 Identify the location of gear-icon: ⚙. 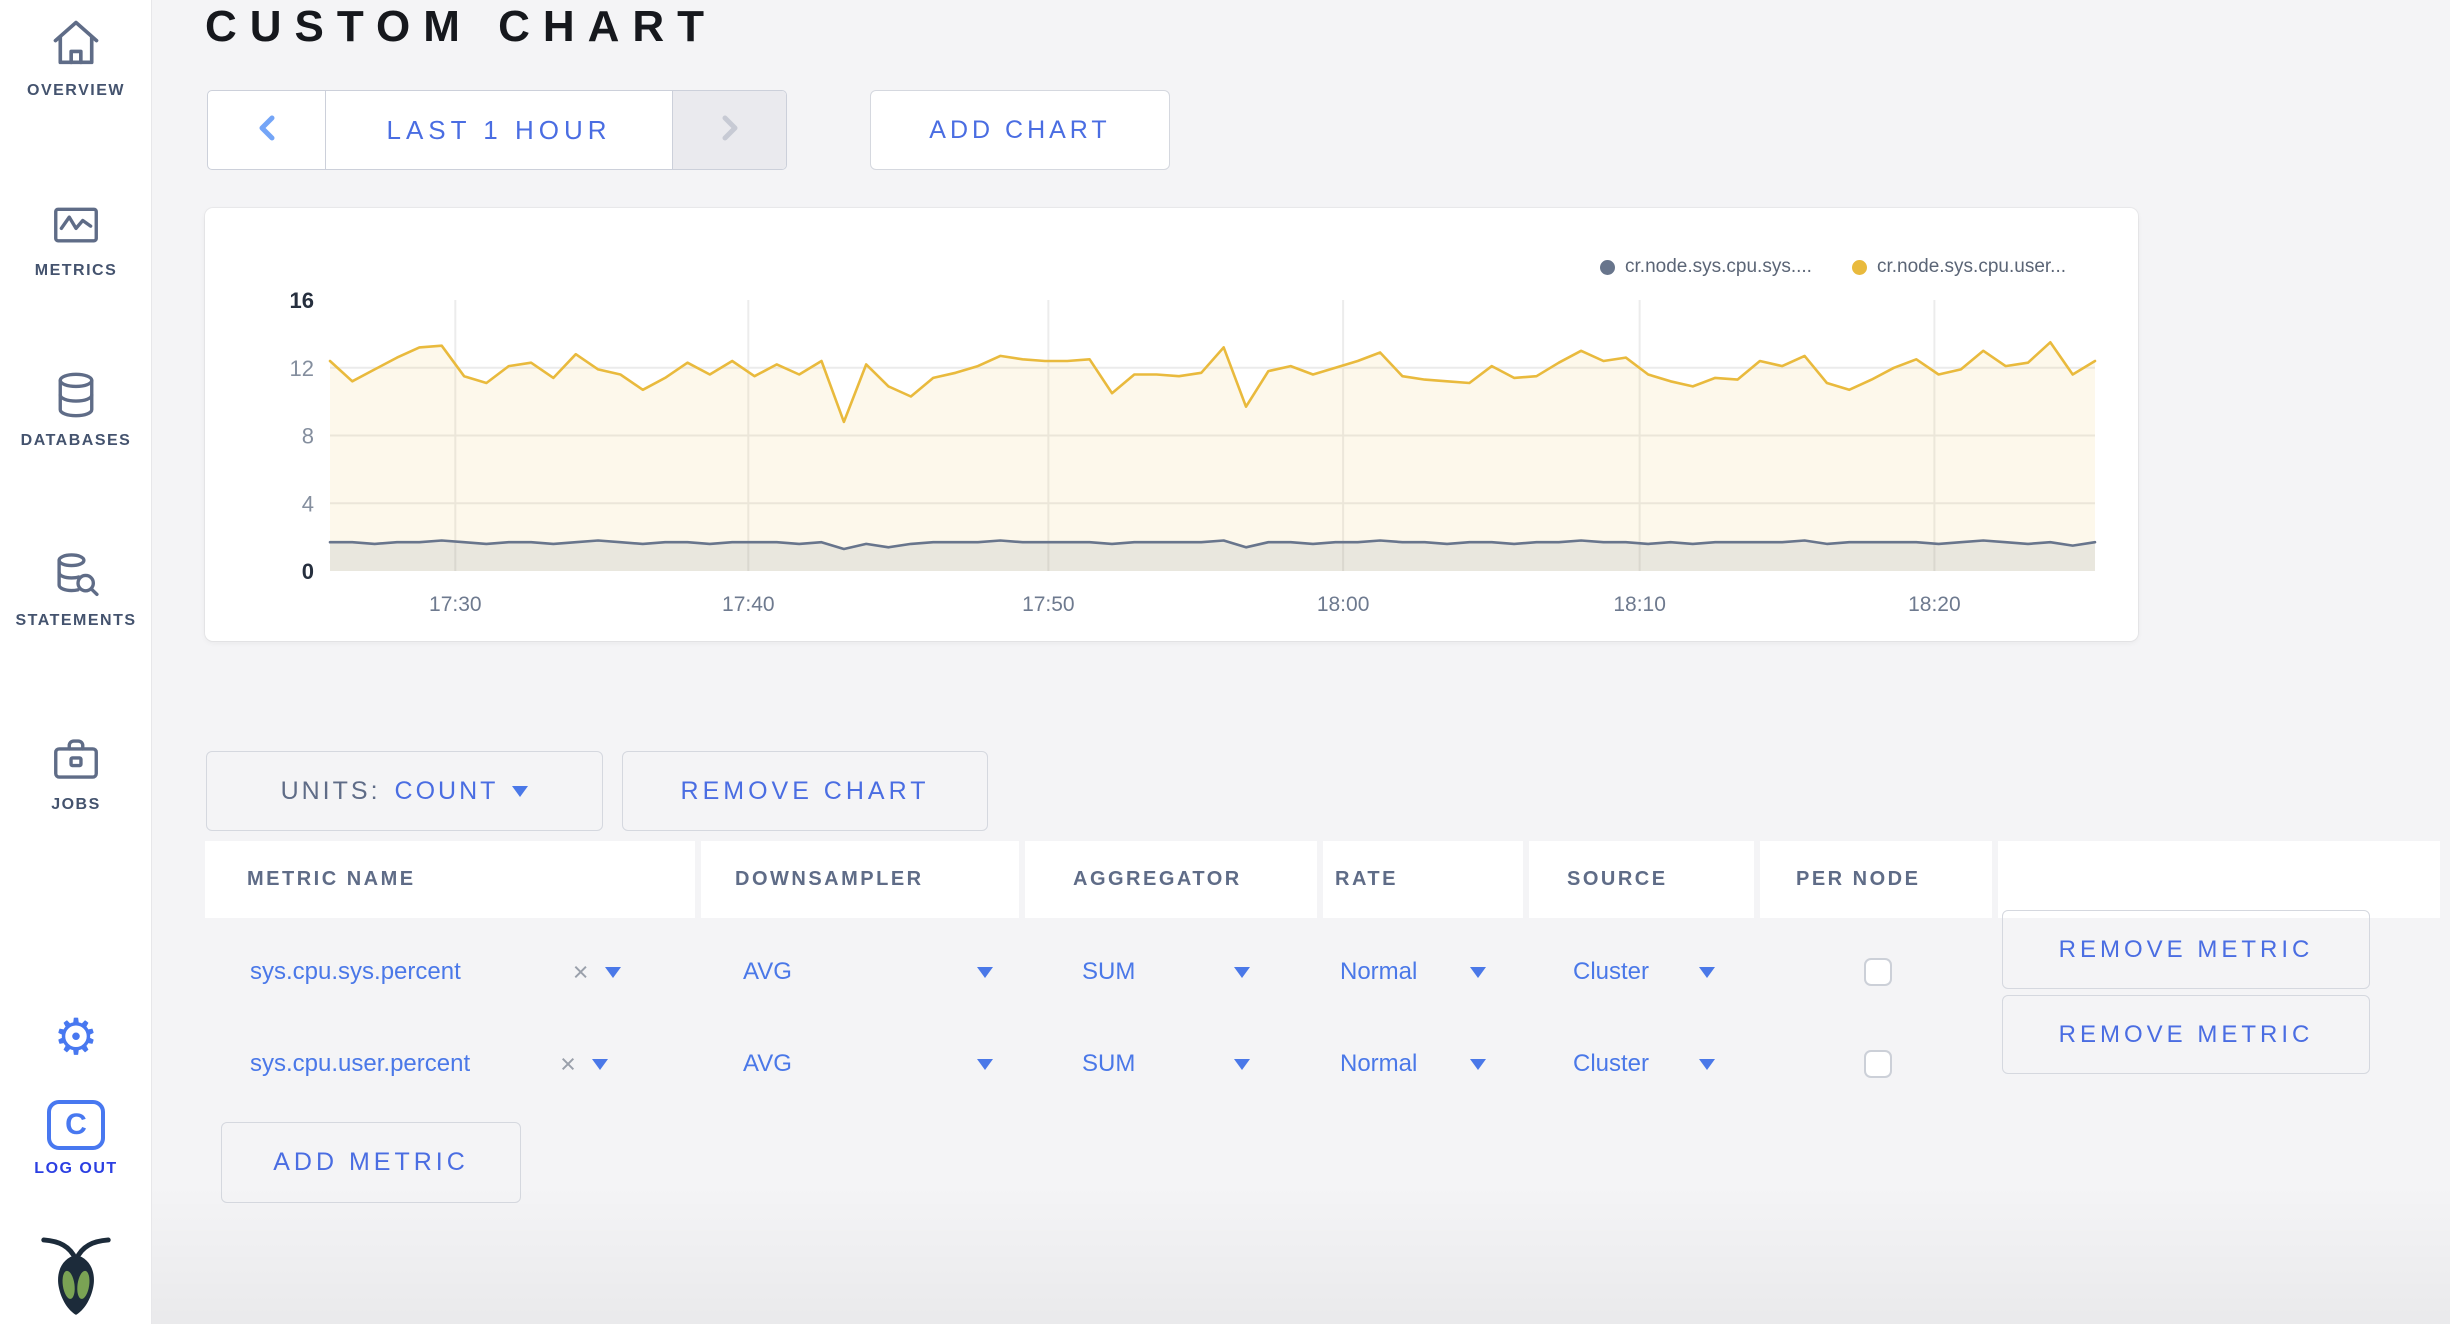
(76, 1037).